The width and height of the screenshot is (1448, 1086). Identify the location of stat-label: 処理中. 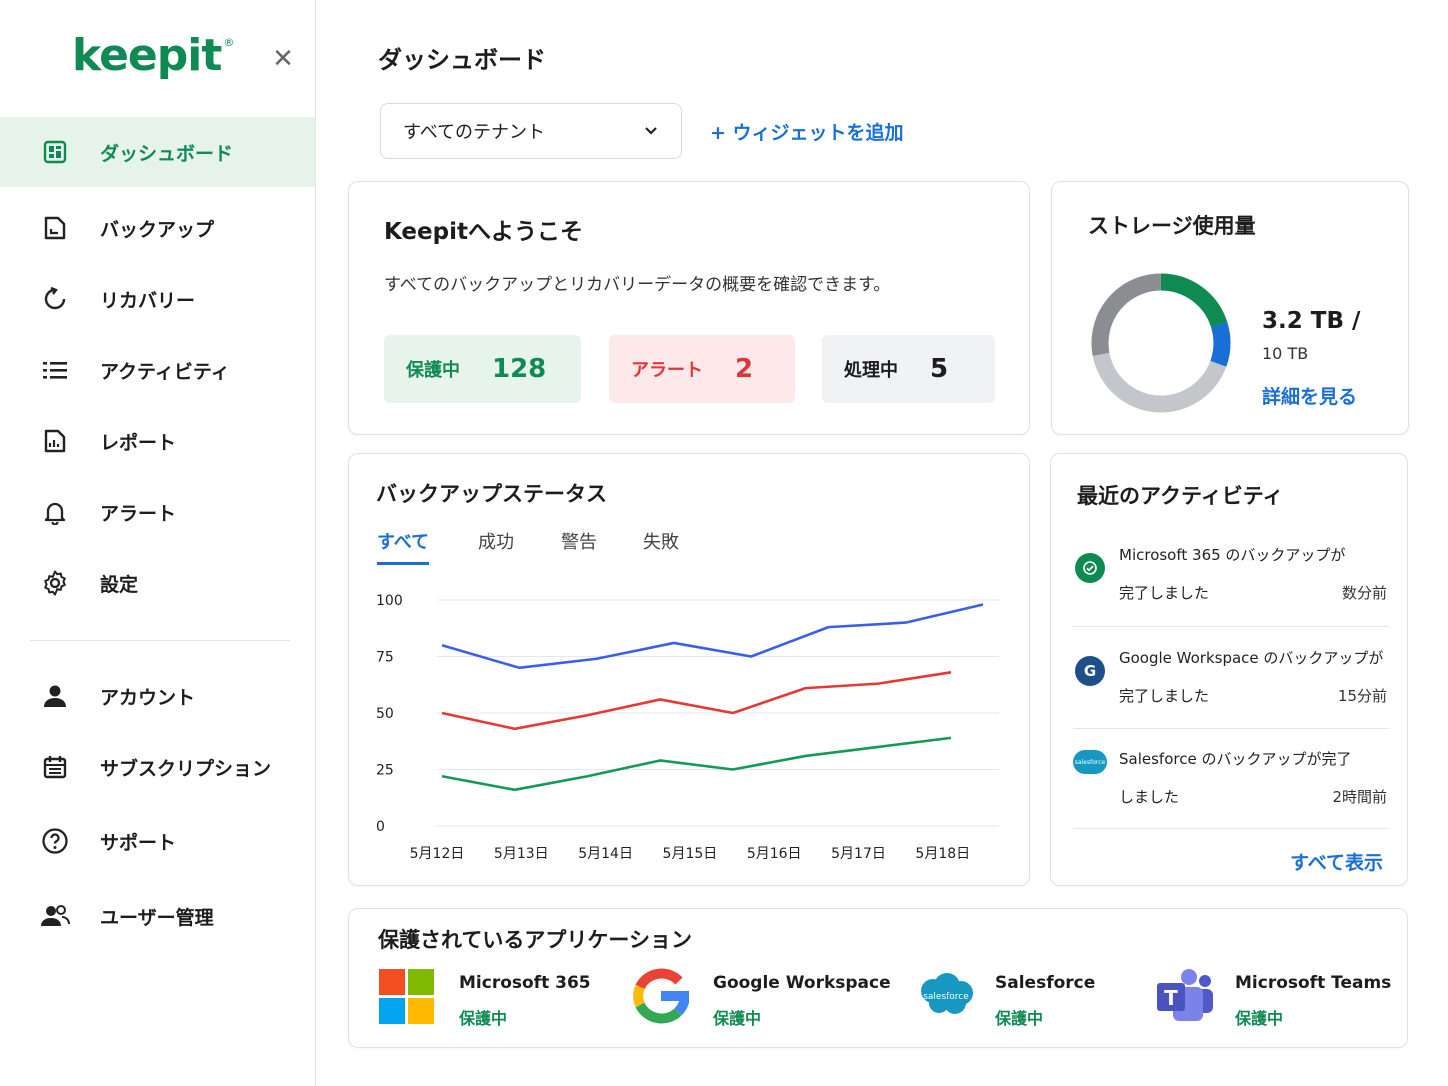
(871, 370).